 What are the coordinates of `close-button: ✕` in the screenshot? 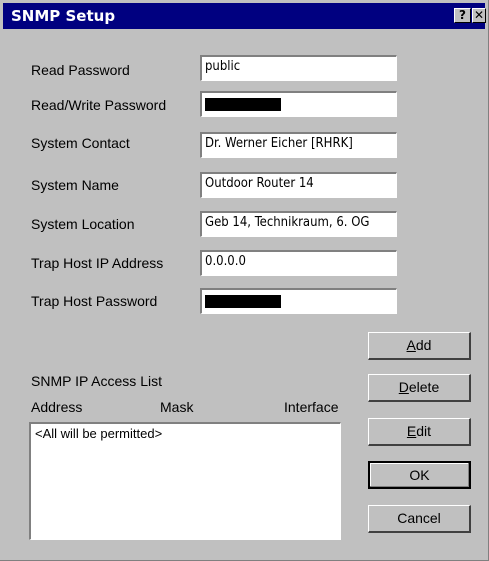 It's located at (479, 15).